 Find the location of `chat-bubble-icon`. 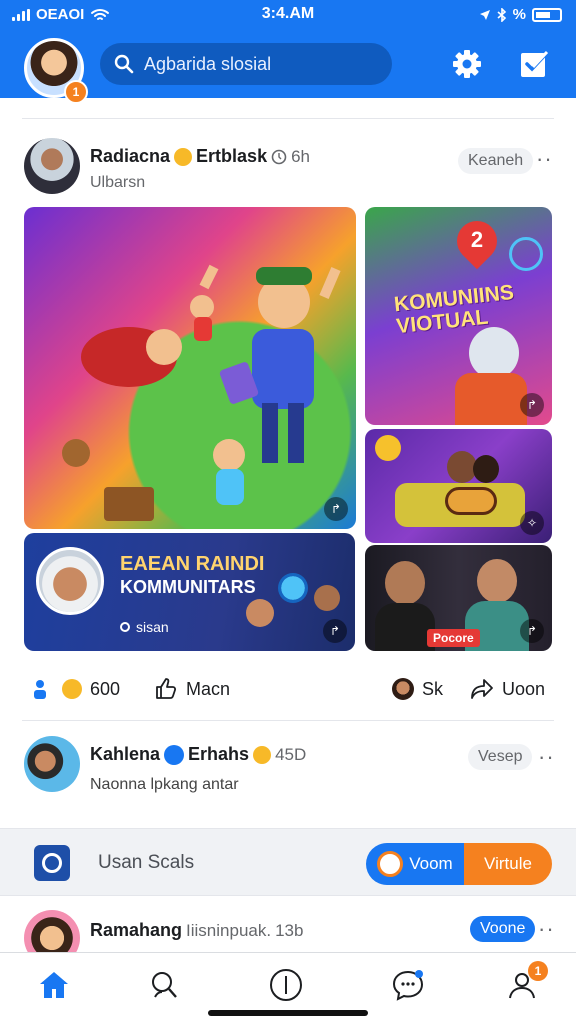

chat-bubble-icon is located at coordinates (408, 985).